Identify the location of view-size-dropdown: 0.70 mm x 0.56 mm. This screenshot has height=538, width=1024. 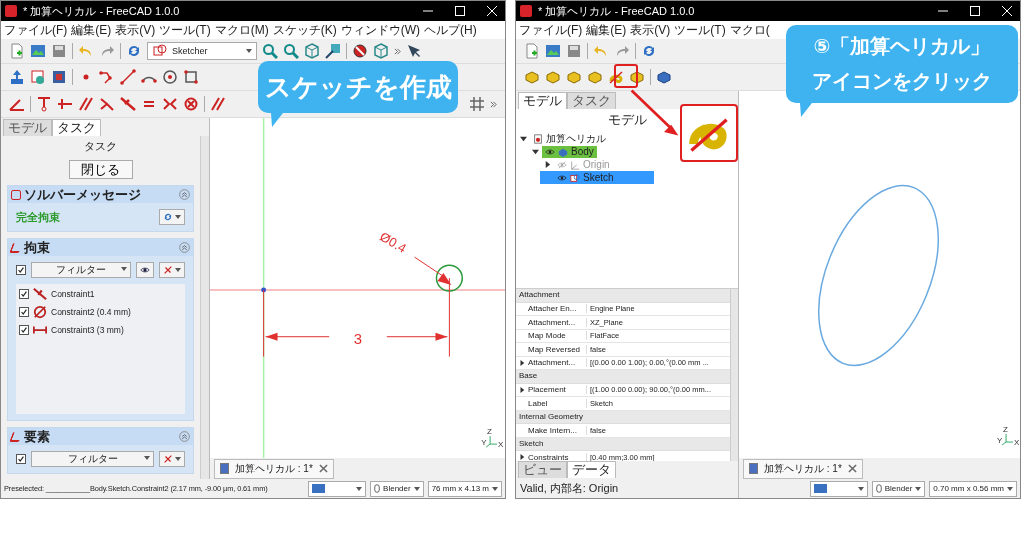
(973, 488).